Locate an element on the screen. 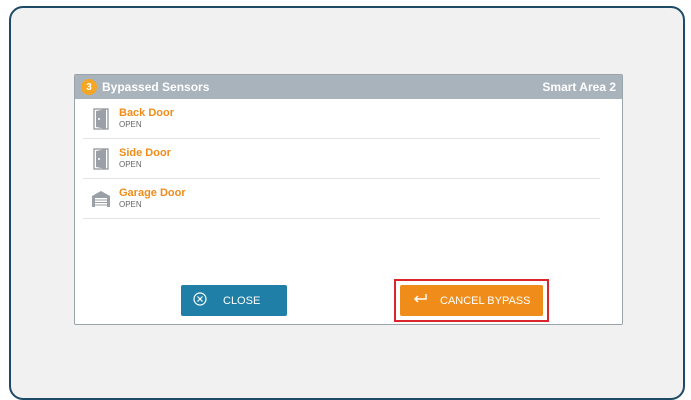 The width and height of the screenshot is (691, 400). sensor-row-garage-door: Garage Door OPEN is located at coordinates (341, 199).